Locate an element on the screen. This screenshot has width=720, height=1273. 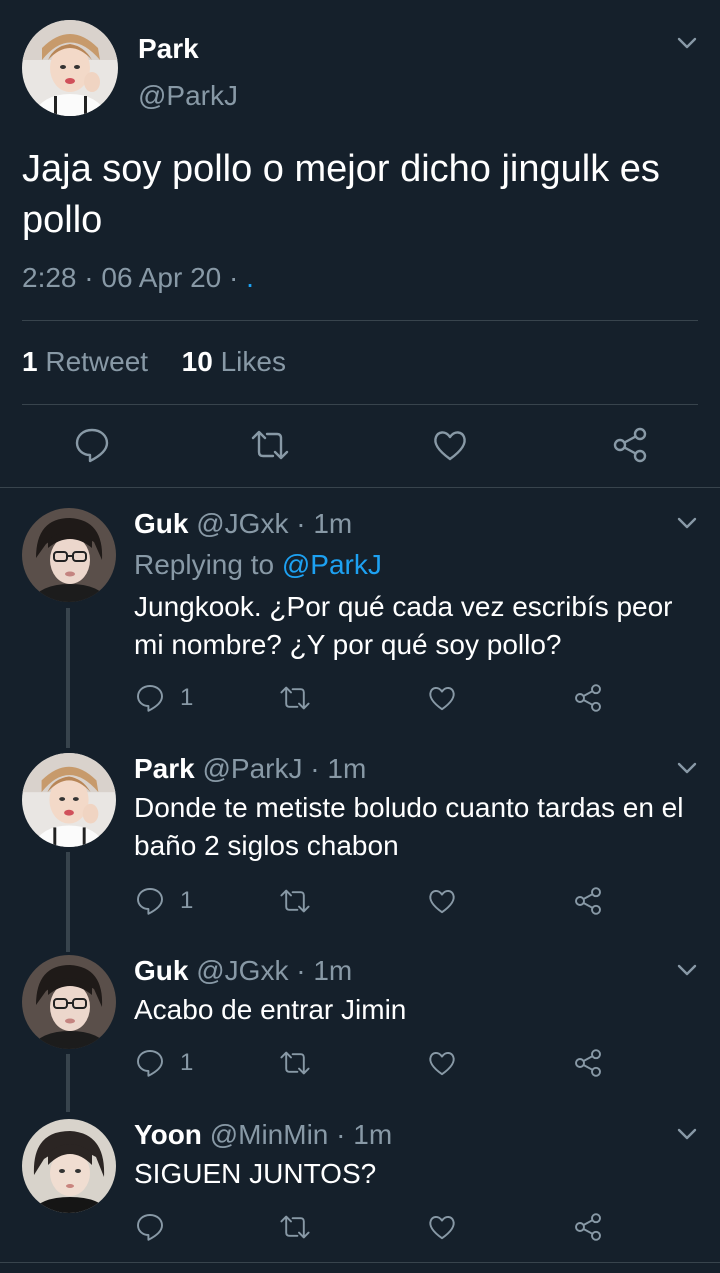
tweet-source-link: . is located at coordinates (250, 277).